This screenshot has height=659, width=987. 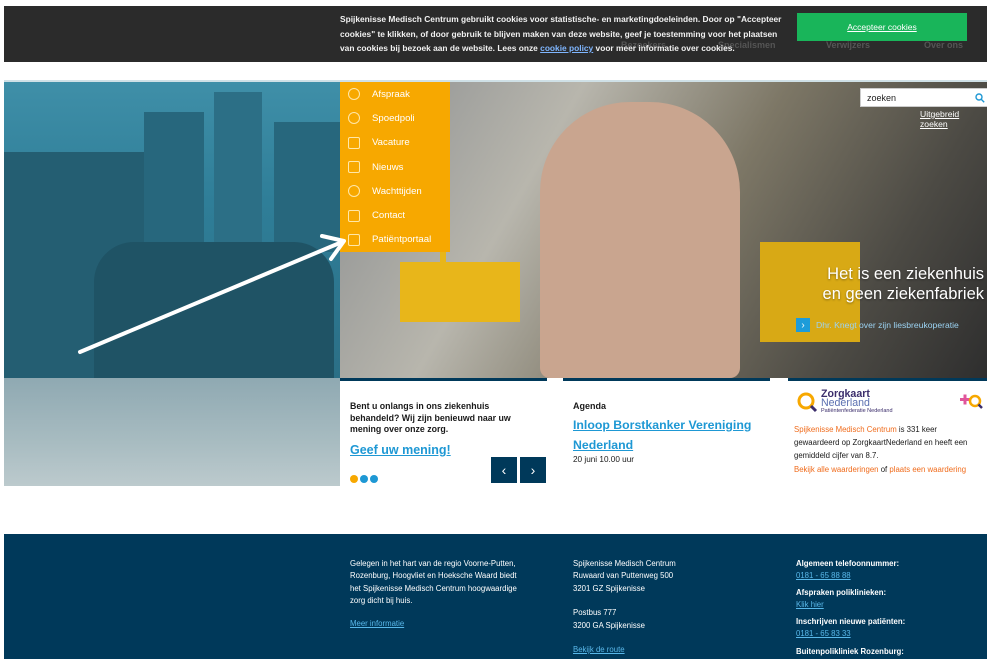 I want to click on nav-item-over-ons: Over ons, so click(x=943, y=45).